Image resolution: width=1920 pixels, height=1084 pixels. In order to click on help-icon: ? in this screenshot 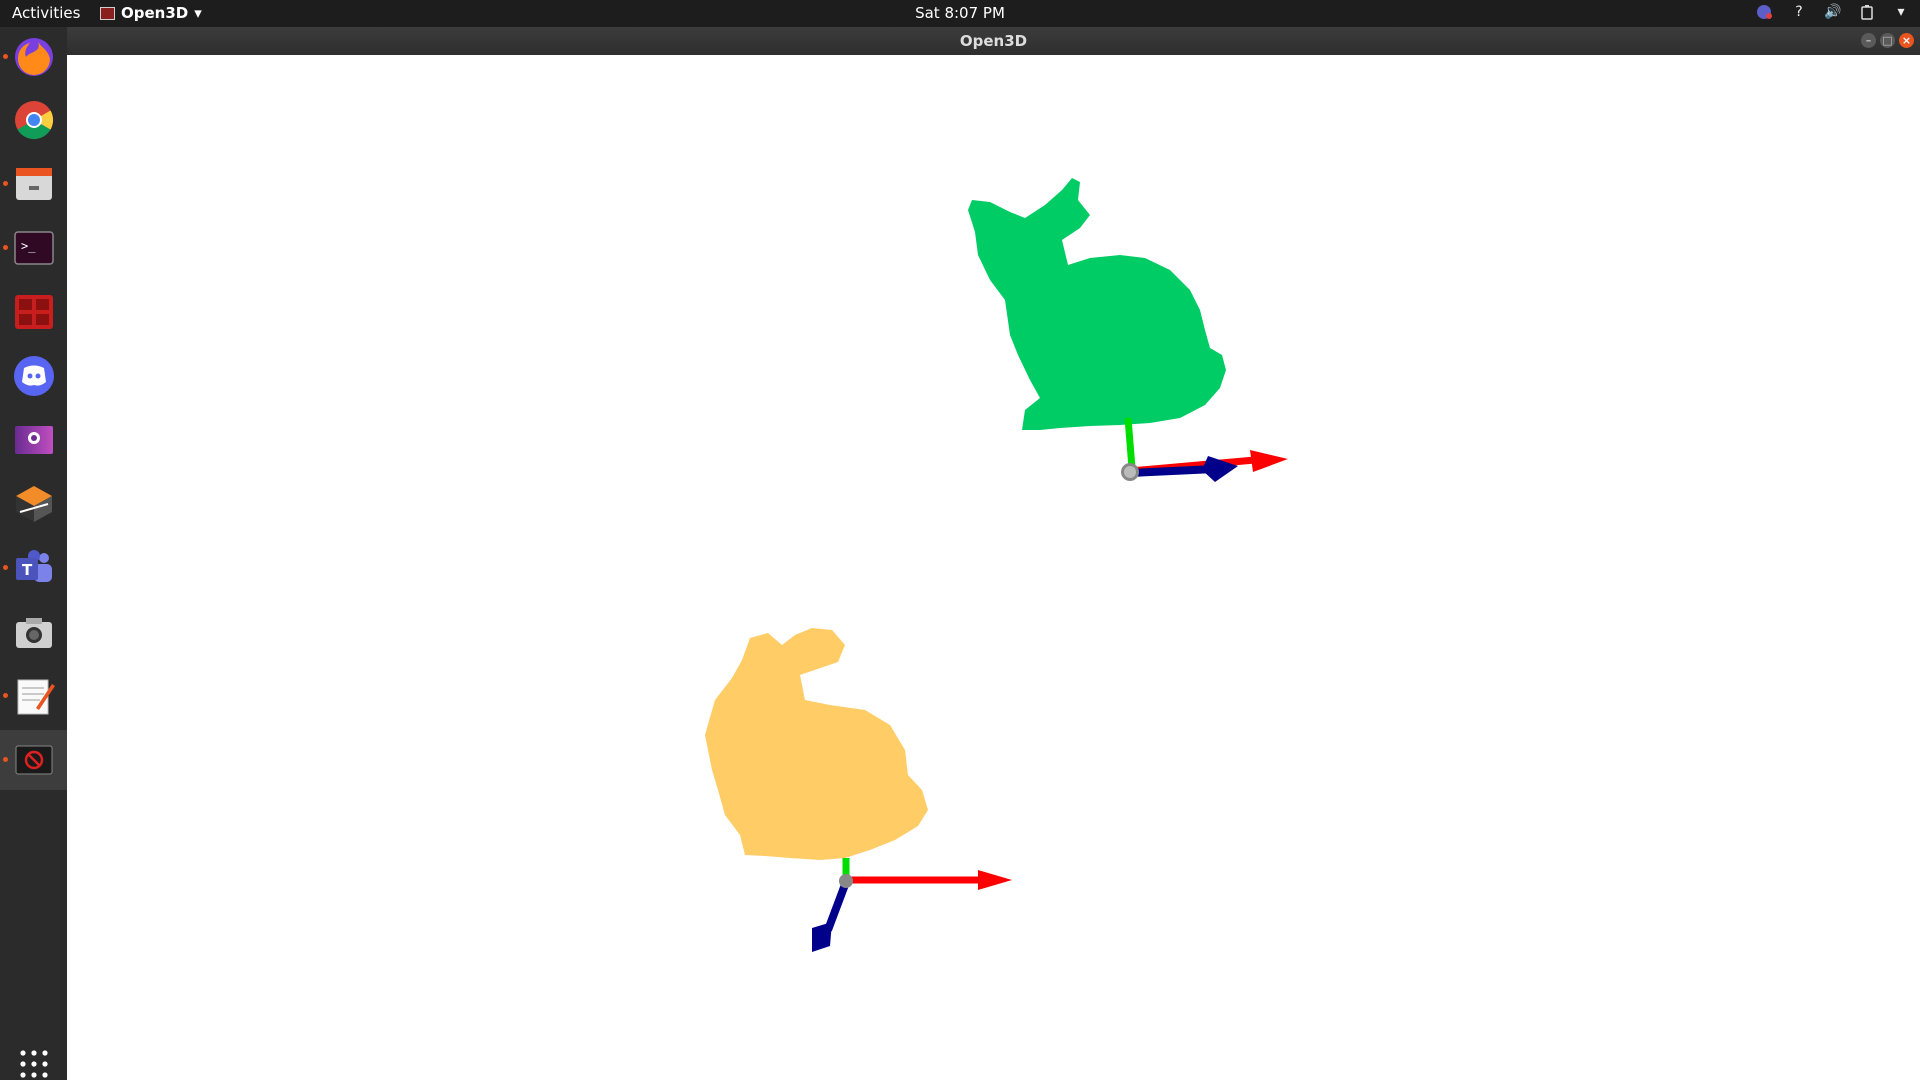, I will do `click(1799, 12)`.